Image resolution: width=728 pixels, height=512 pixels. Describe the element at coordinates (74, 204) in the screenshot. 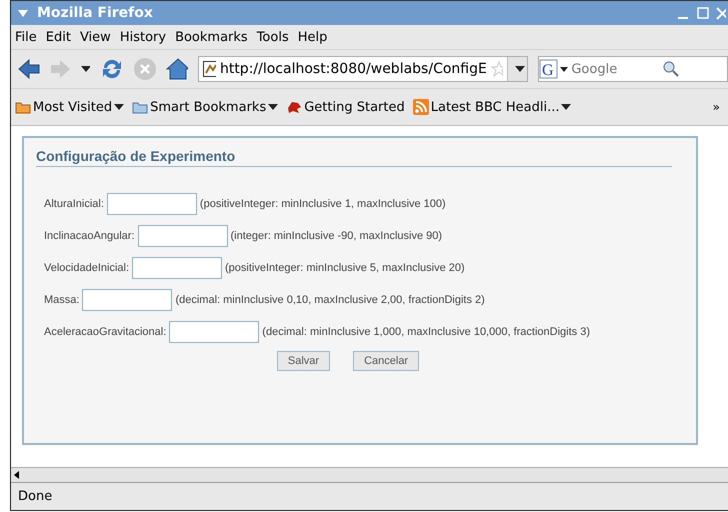

I see `field-label: AlturaInicial:` at that location.